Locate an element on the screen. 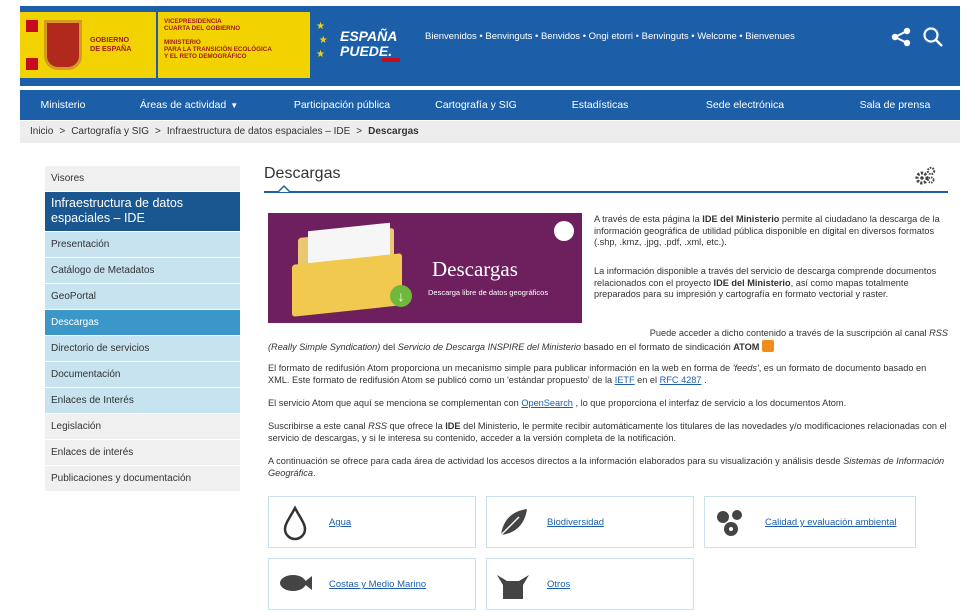 The image size is (961, 610). rfc-4287-link: RFC 4287 is located at coordinates (681, 380).